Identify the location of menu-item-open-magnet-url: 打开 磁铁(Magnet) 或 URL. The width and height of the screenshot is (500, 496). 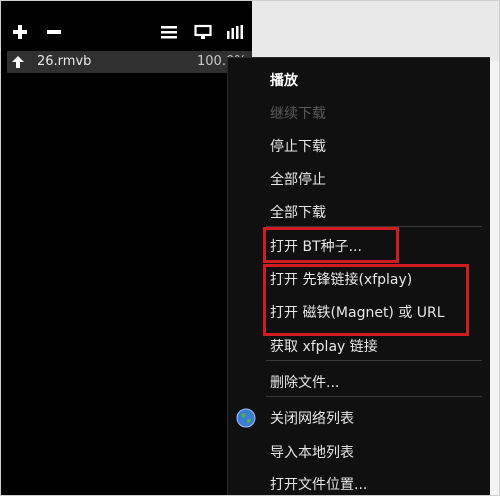
(359, 311).